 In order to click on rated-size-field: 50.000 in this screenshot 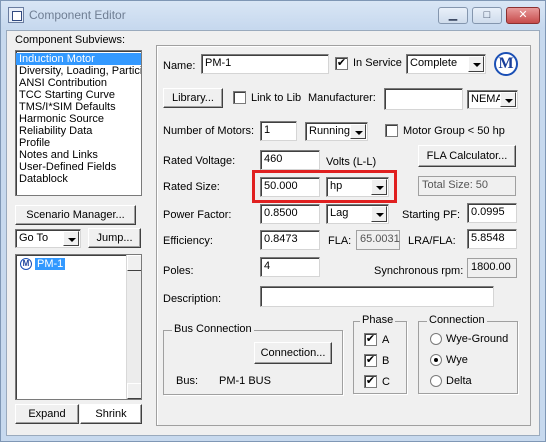, I will do `click(290, 187)`.